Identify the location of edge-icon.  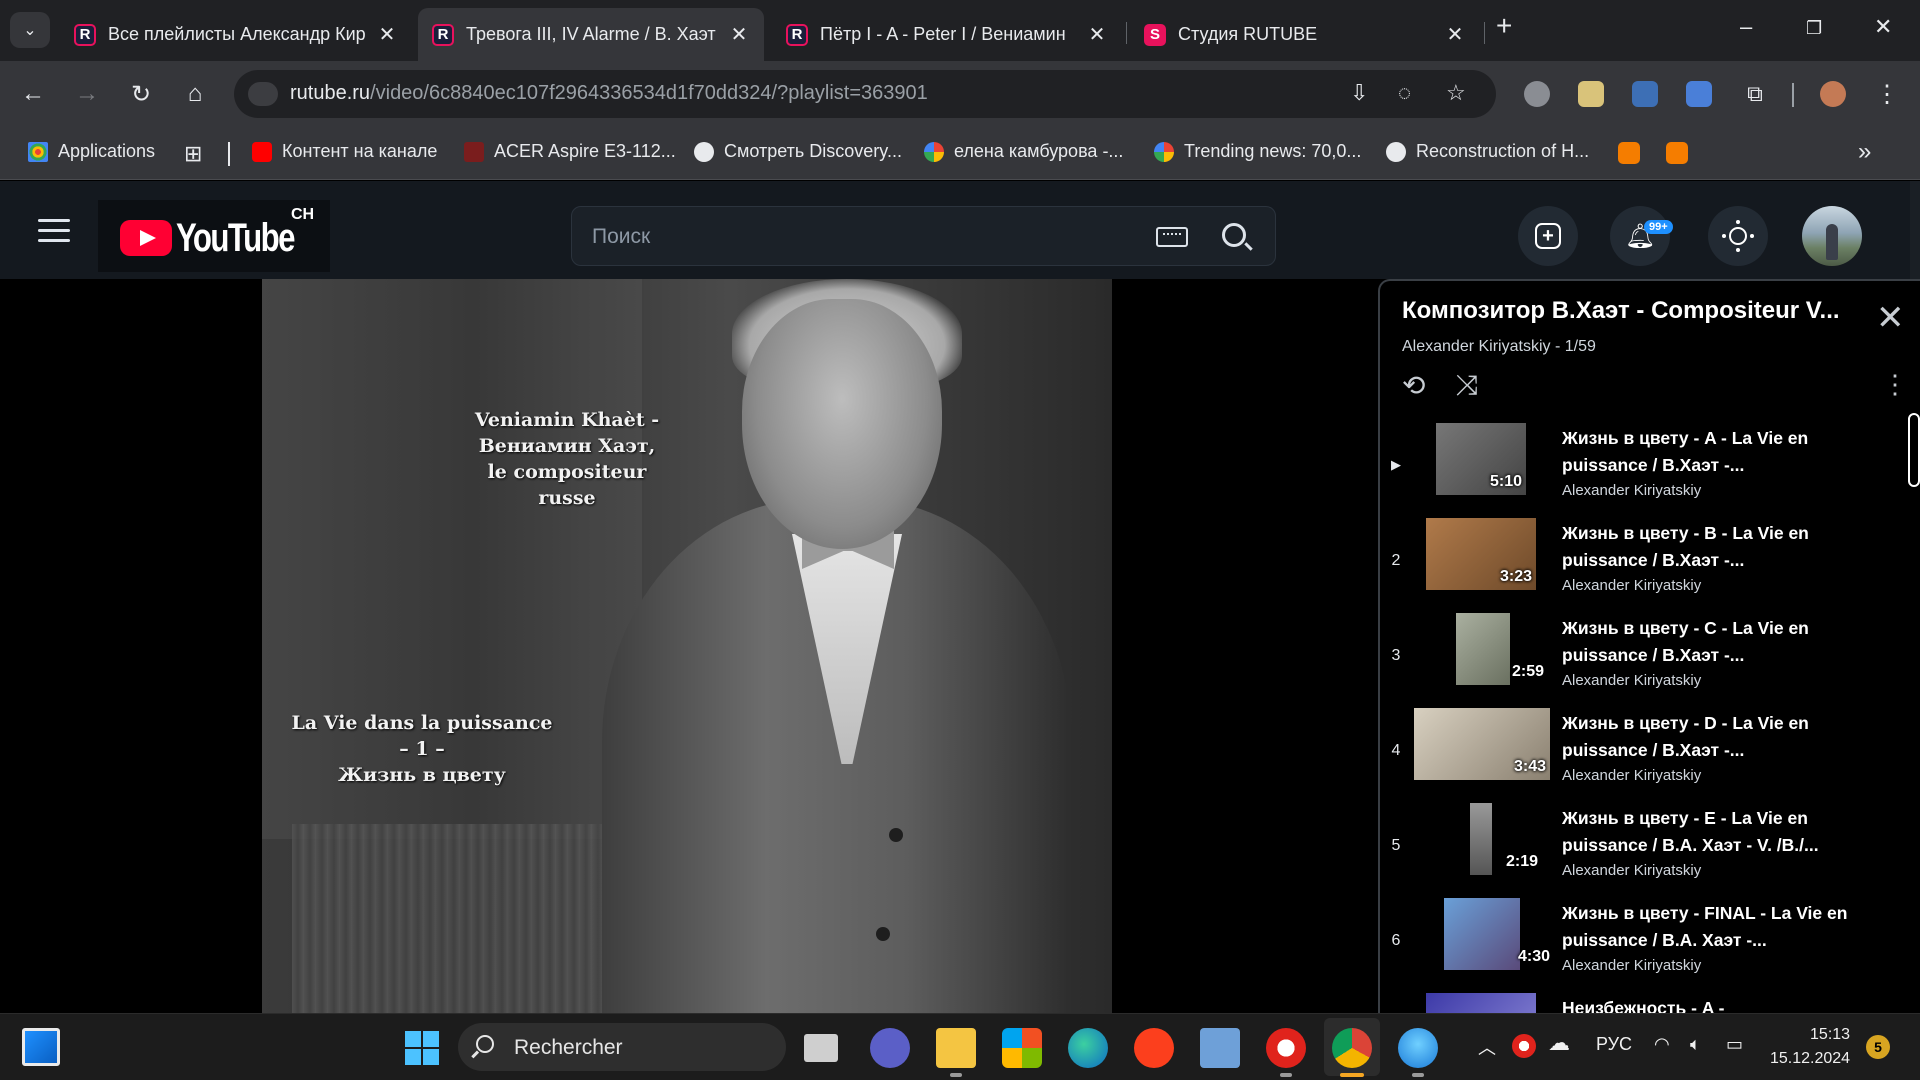
(1088, 1048).